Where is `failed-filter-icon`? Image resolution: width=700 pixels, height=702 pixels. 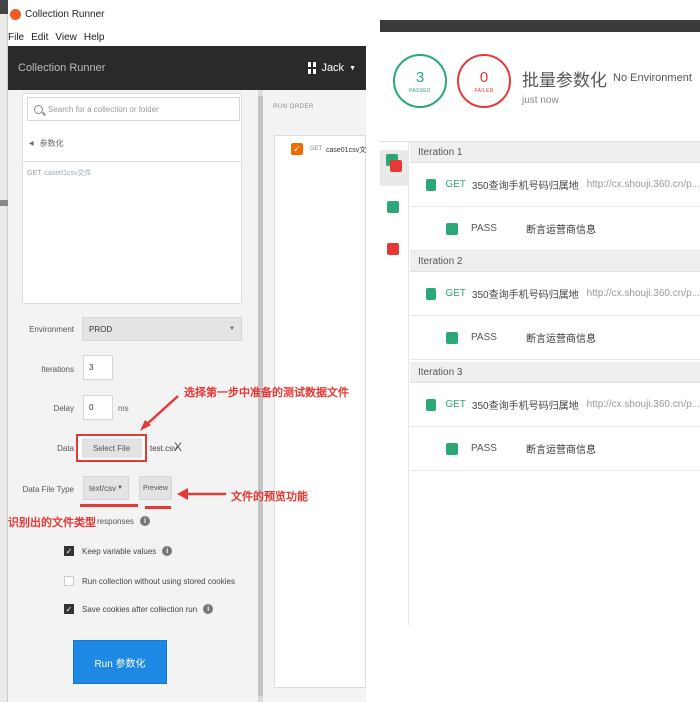 failed-filter-icon is located at coordinates (393, 249).